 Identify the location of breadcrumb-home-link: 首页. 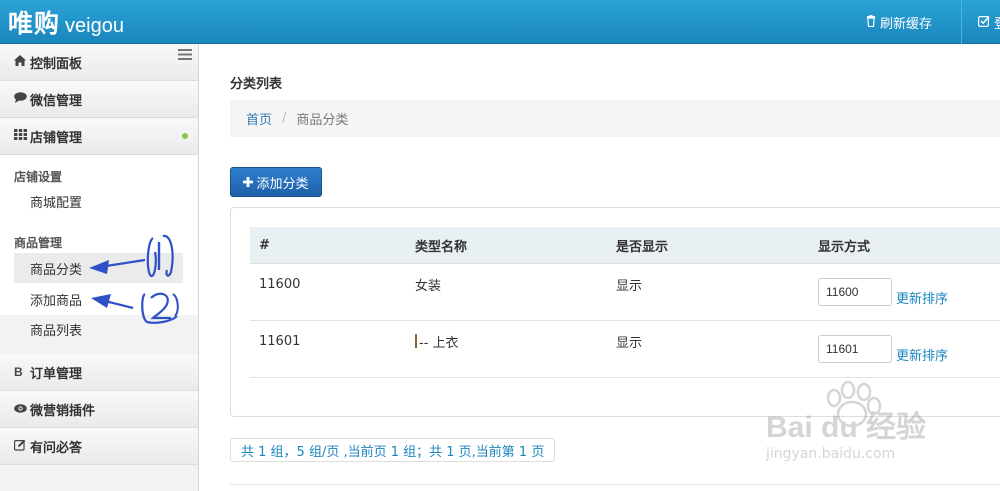
(259, 118).